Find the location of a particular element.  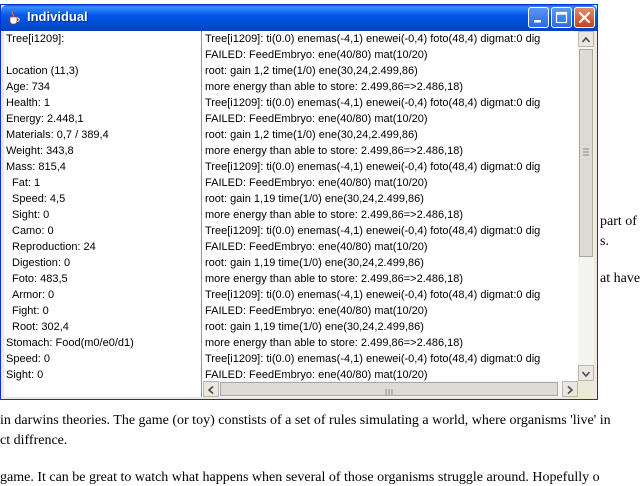

arrow-up-icon is located at coordinates (586, 39).